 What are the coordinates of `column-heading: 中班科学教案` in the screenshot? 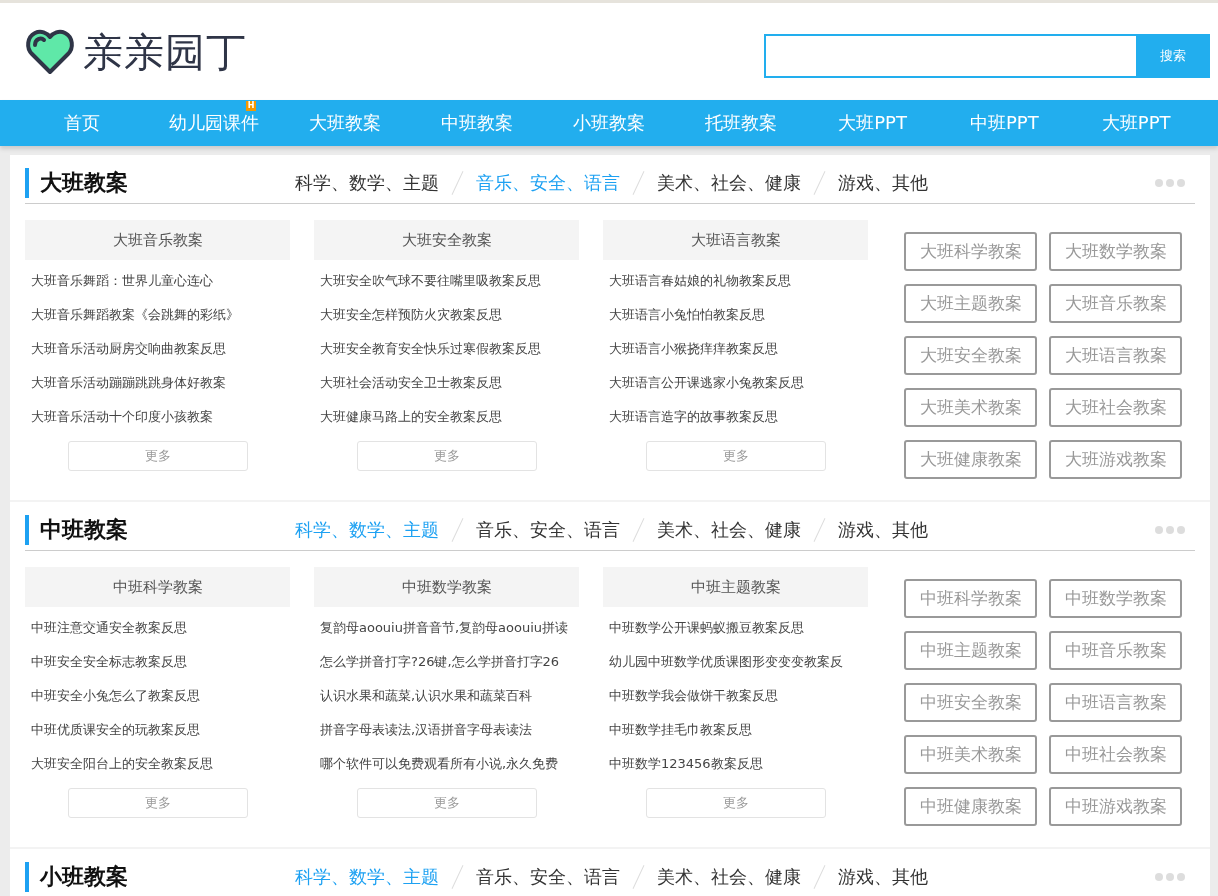 It's located at (157, 587).